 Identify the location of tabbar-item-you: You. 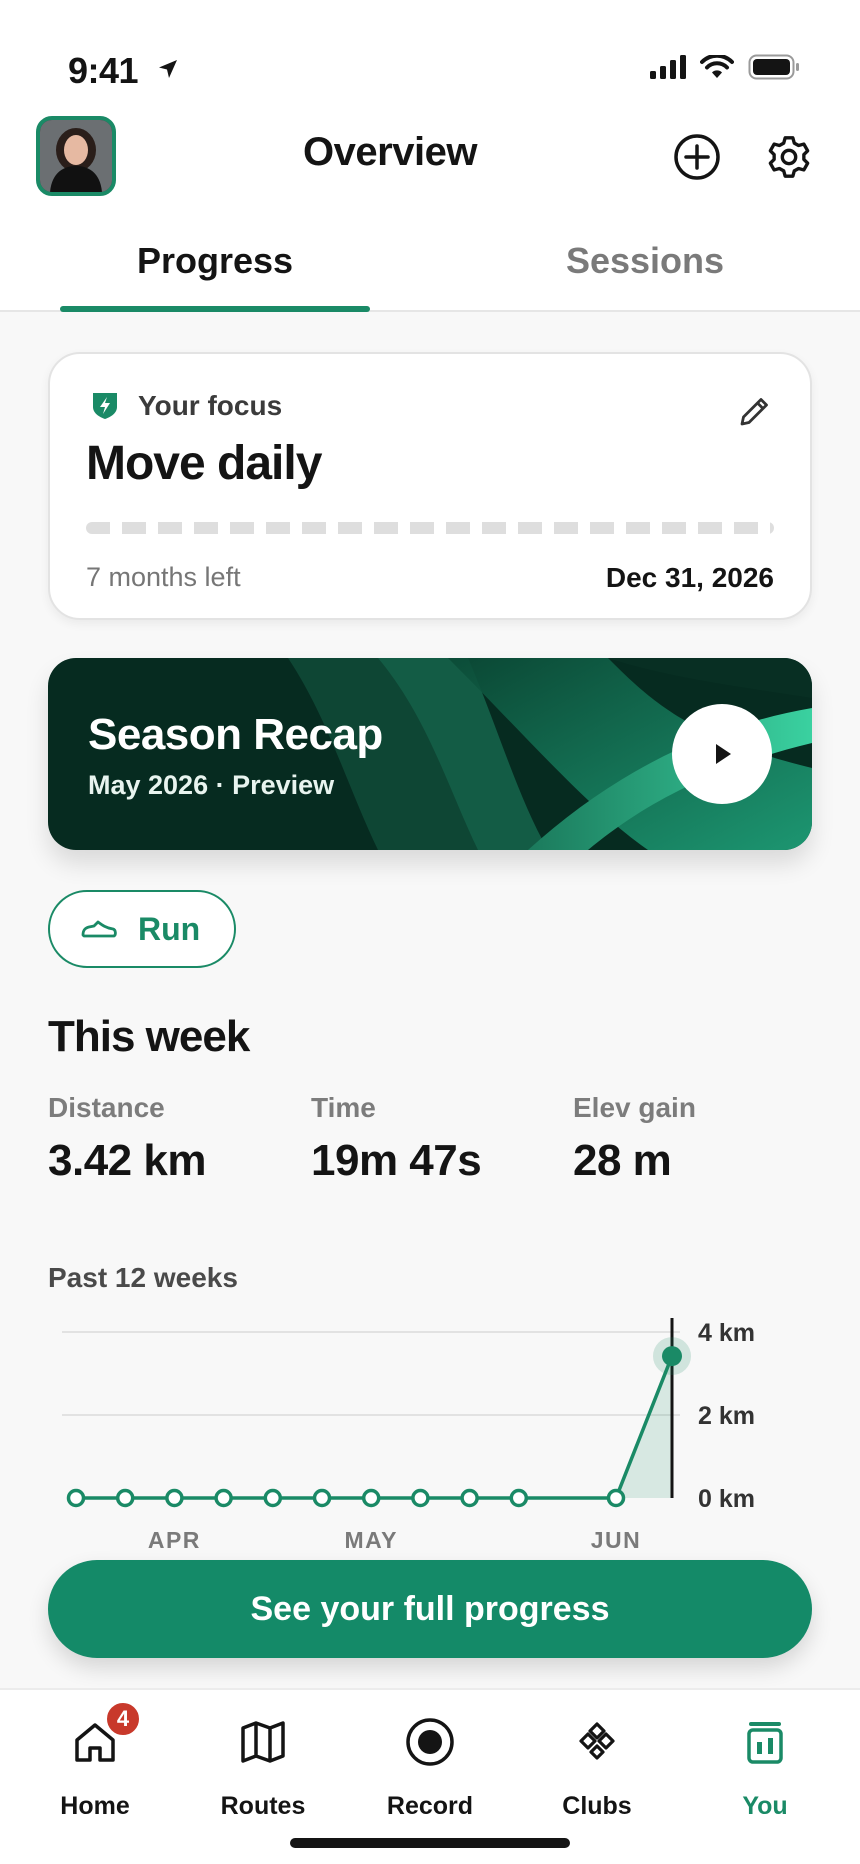
(765, 1766).